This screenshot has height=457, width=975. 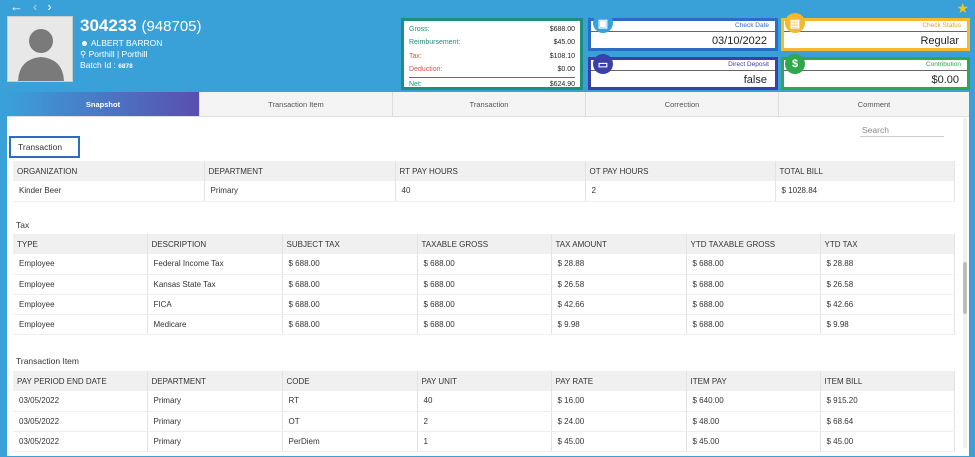 I want to click on table-cell: RT, so click(x=350, y=401).